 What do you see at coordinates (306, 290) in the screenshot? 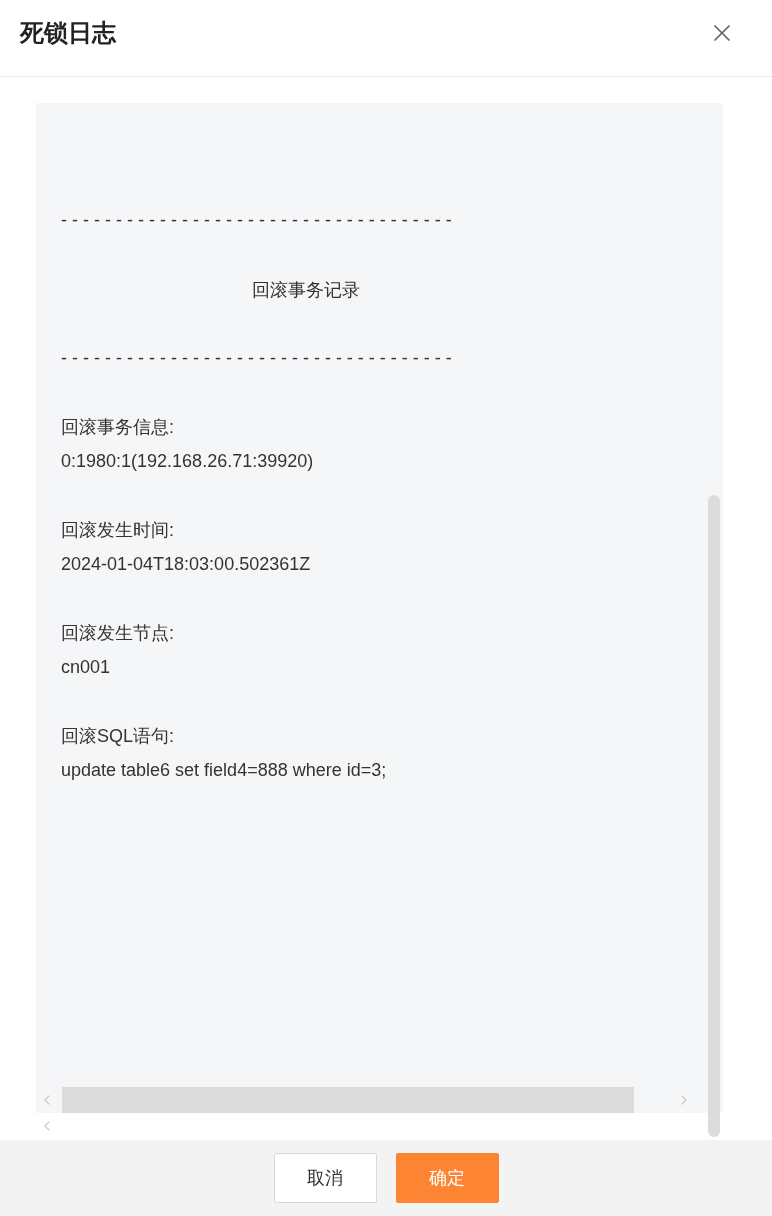
I see `log-heading: 回滚事务记录` at bounding box center [306, 290].